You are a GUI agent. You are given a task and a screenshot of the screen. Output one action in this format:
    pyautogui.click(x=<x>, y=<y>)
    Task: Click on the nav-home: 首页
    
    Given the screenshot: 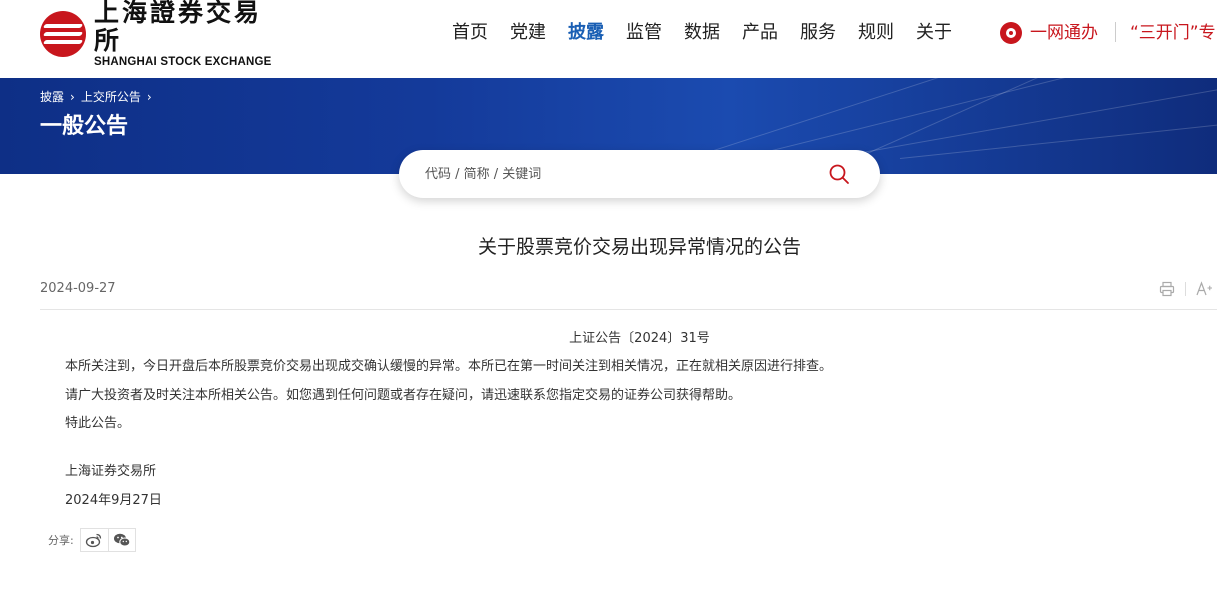 What is the action you would take?
    pyautogui.click(x=470, y=33)
    